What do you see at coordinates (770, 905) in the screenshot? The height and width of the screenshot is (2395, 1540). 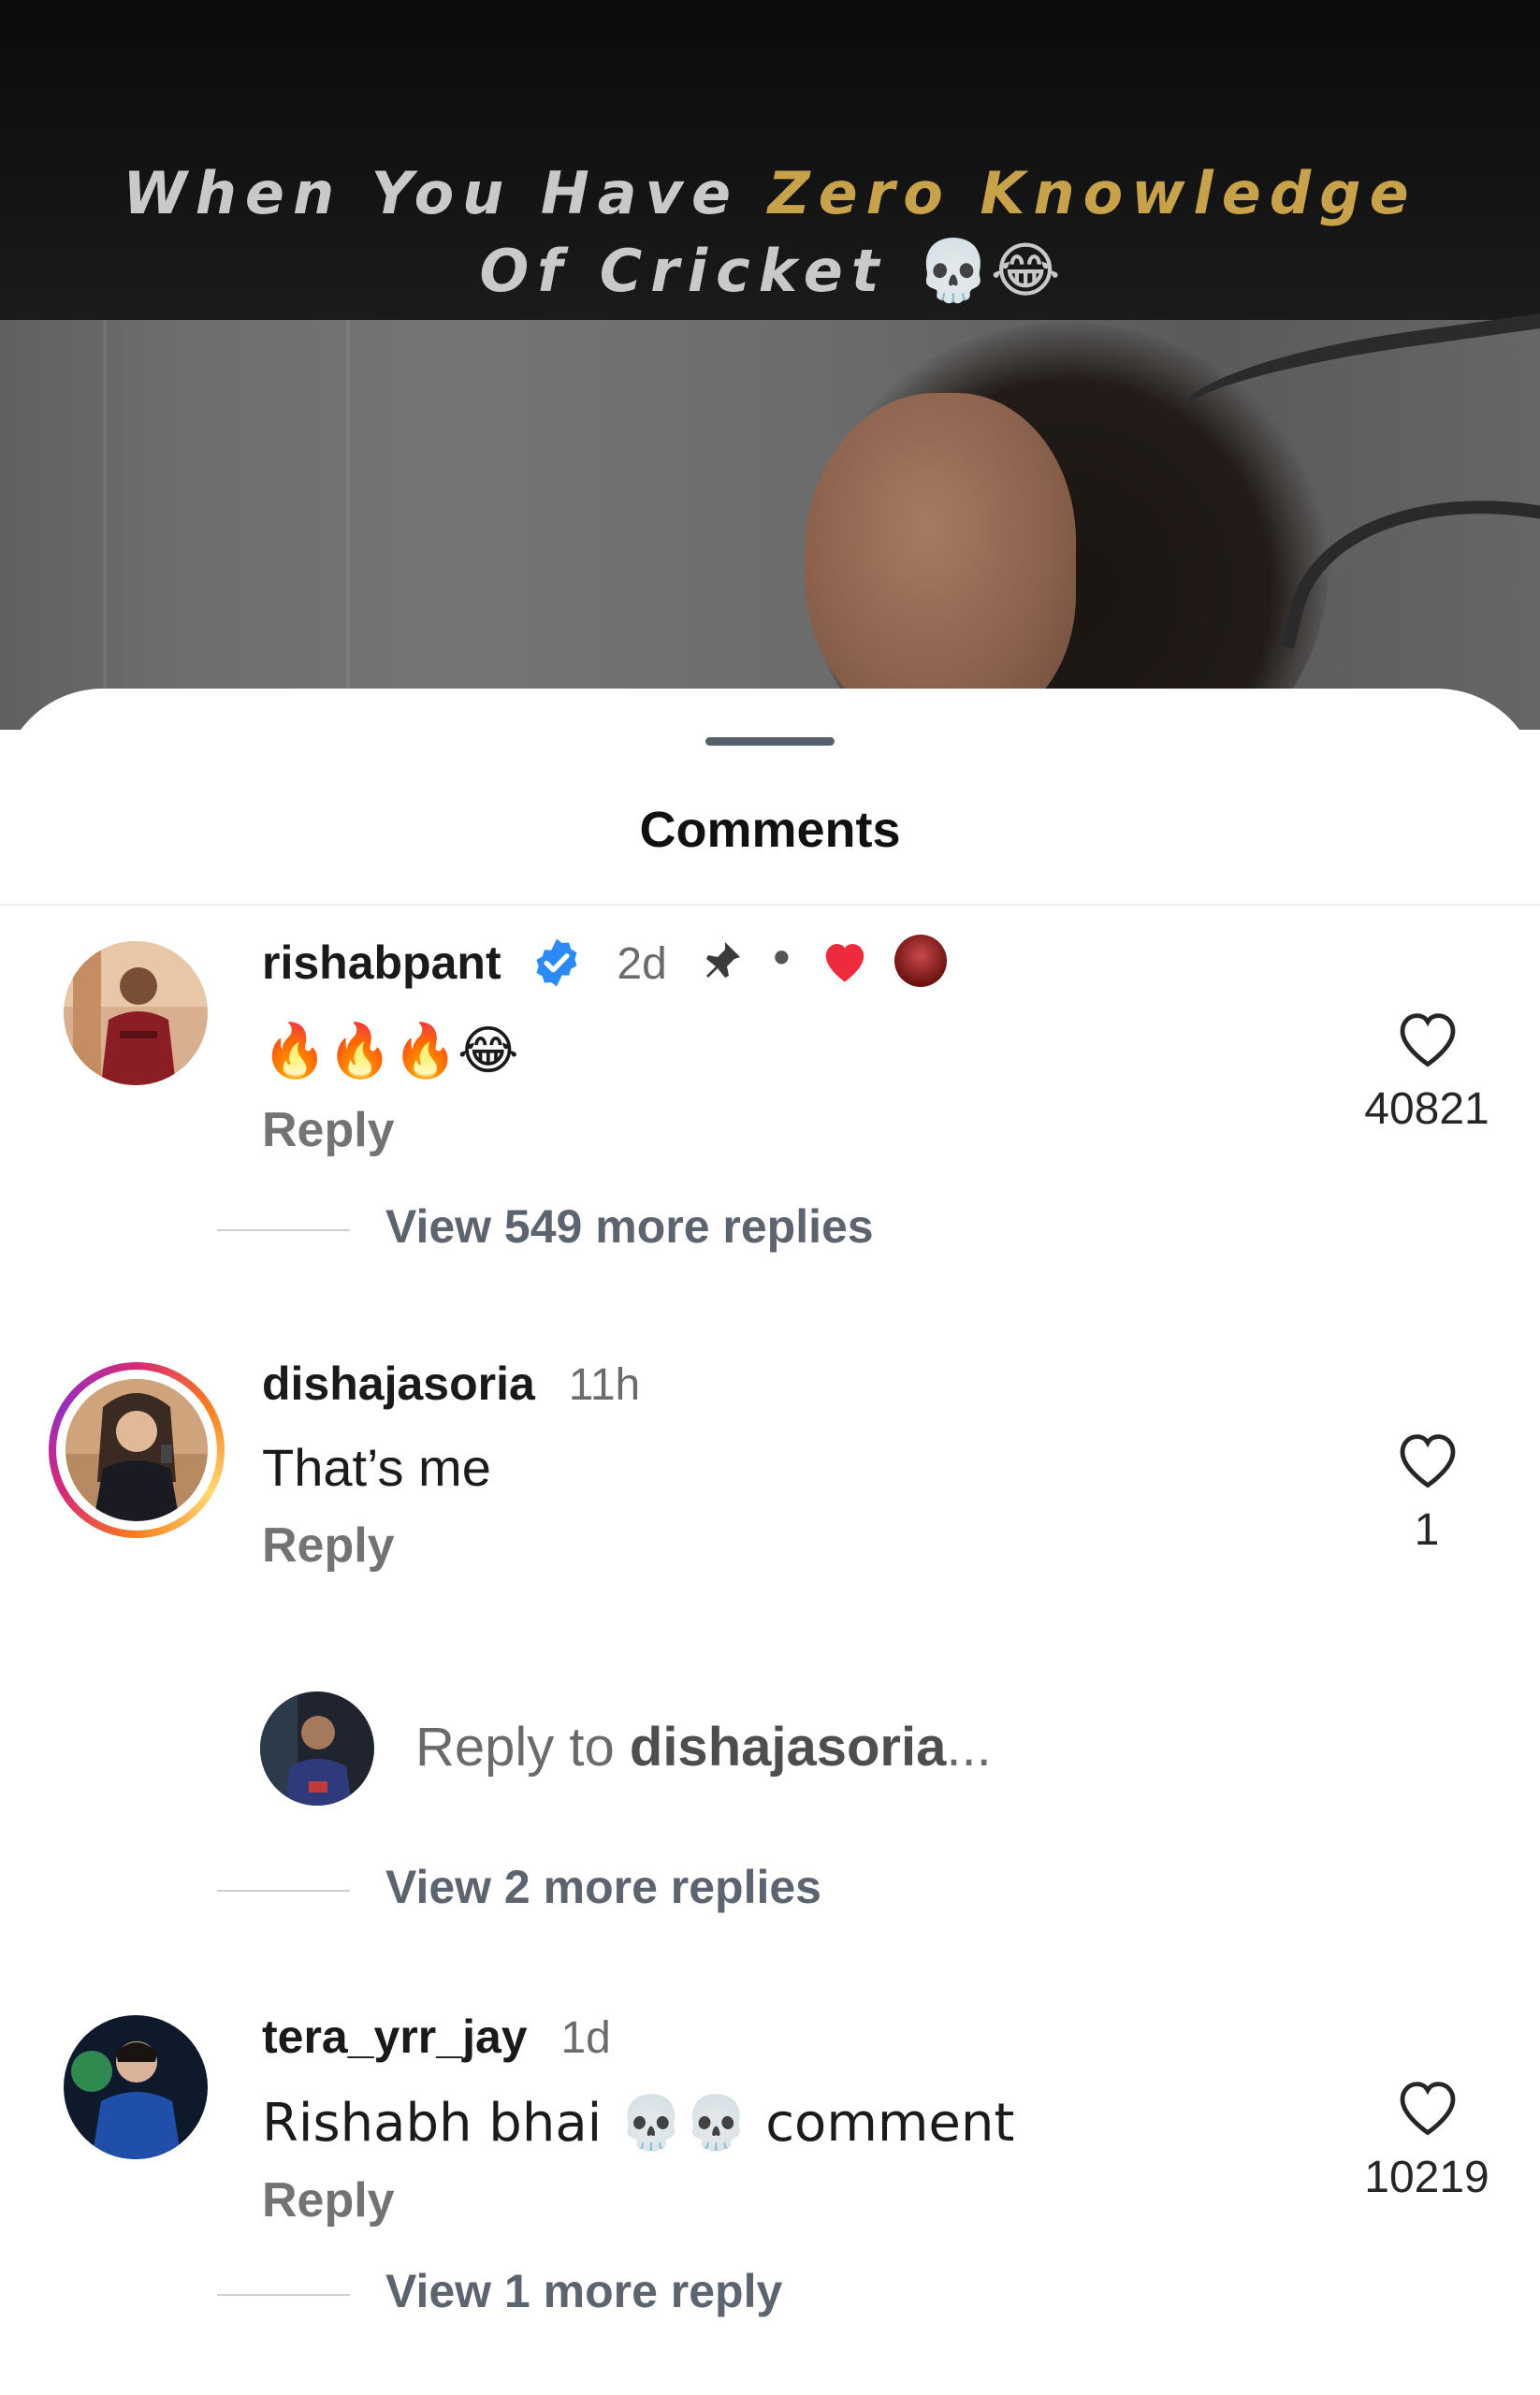 I see `divider` at bounding box center [770, 905].